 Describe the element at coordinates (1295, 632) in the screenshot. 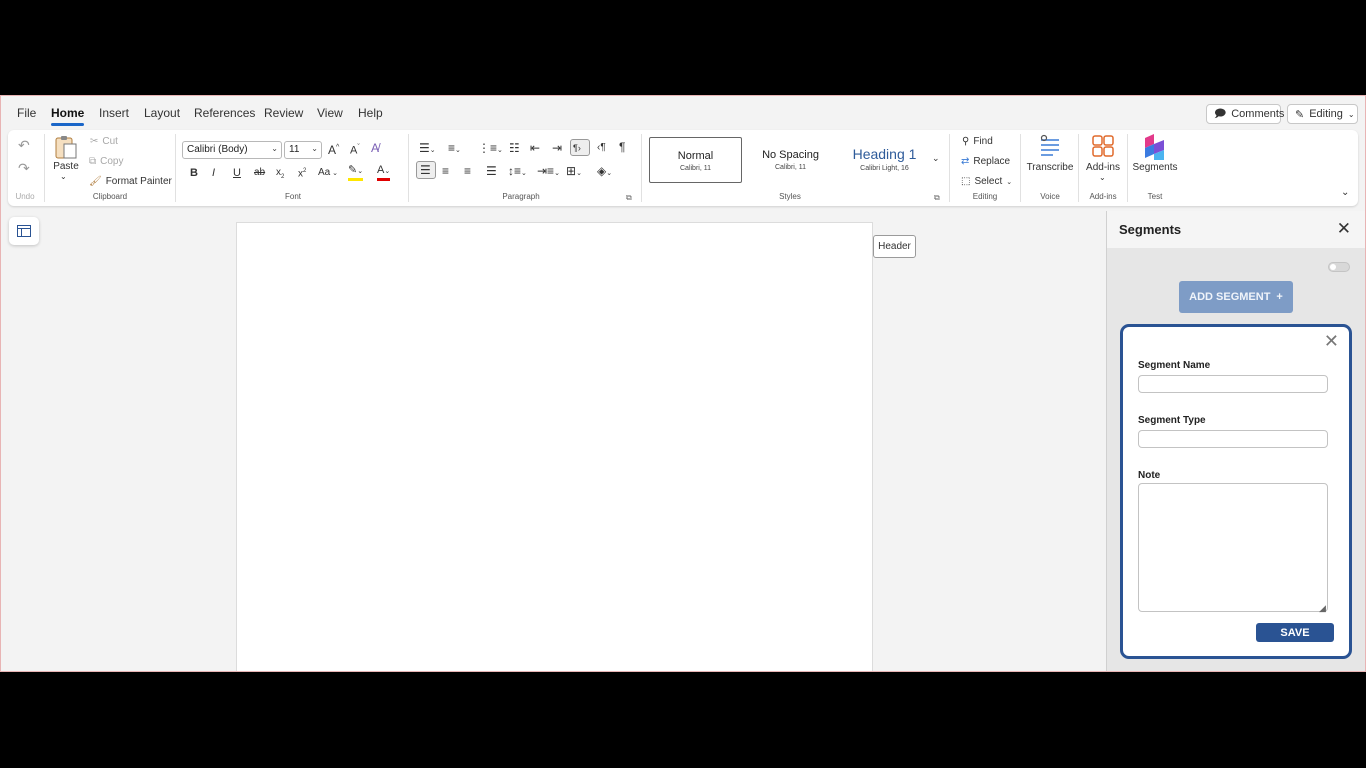

I see `save-button: SAVE` at that location.